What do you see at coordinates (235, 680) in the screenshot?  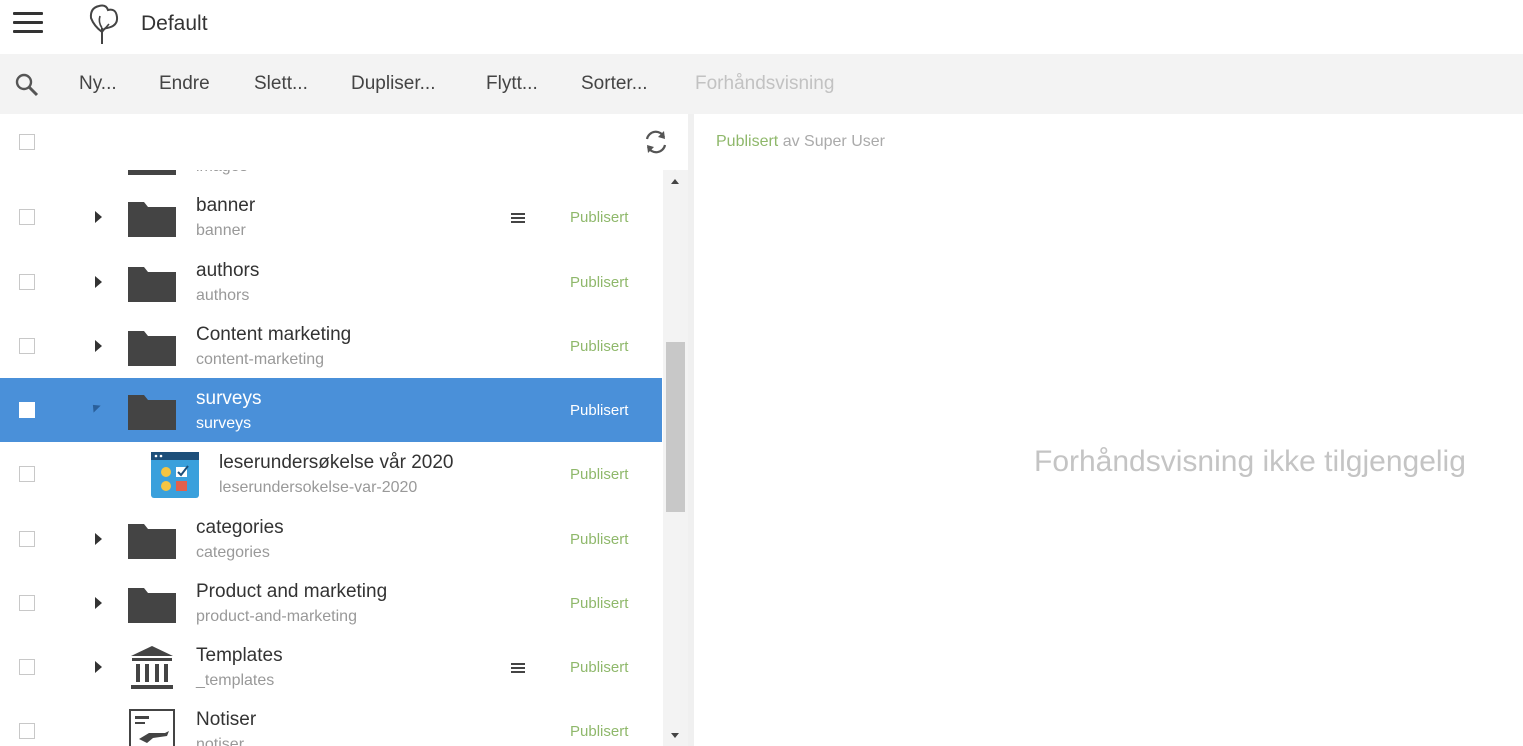 I see `tree-item-subtitle: _templates` at bounding box center [235, 680].